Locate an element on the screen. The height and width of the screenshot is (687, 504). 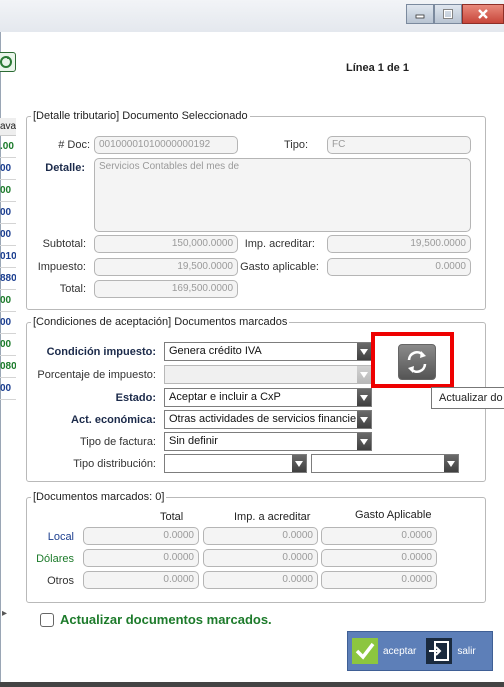
exit-button: salir is located at coordinates (449, 651).